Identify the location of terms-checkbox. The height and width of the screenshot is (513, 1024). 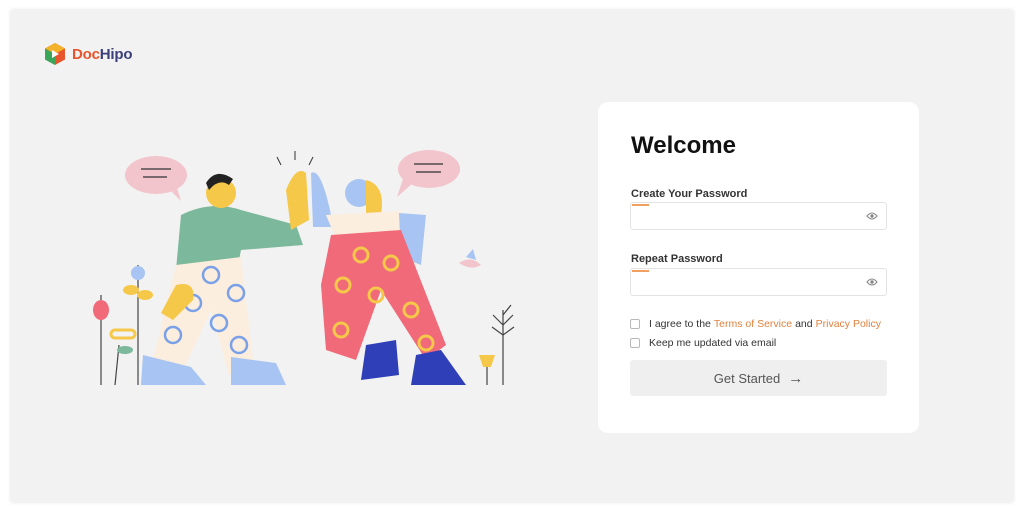
(635, 324).